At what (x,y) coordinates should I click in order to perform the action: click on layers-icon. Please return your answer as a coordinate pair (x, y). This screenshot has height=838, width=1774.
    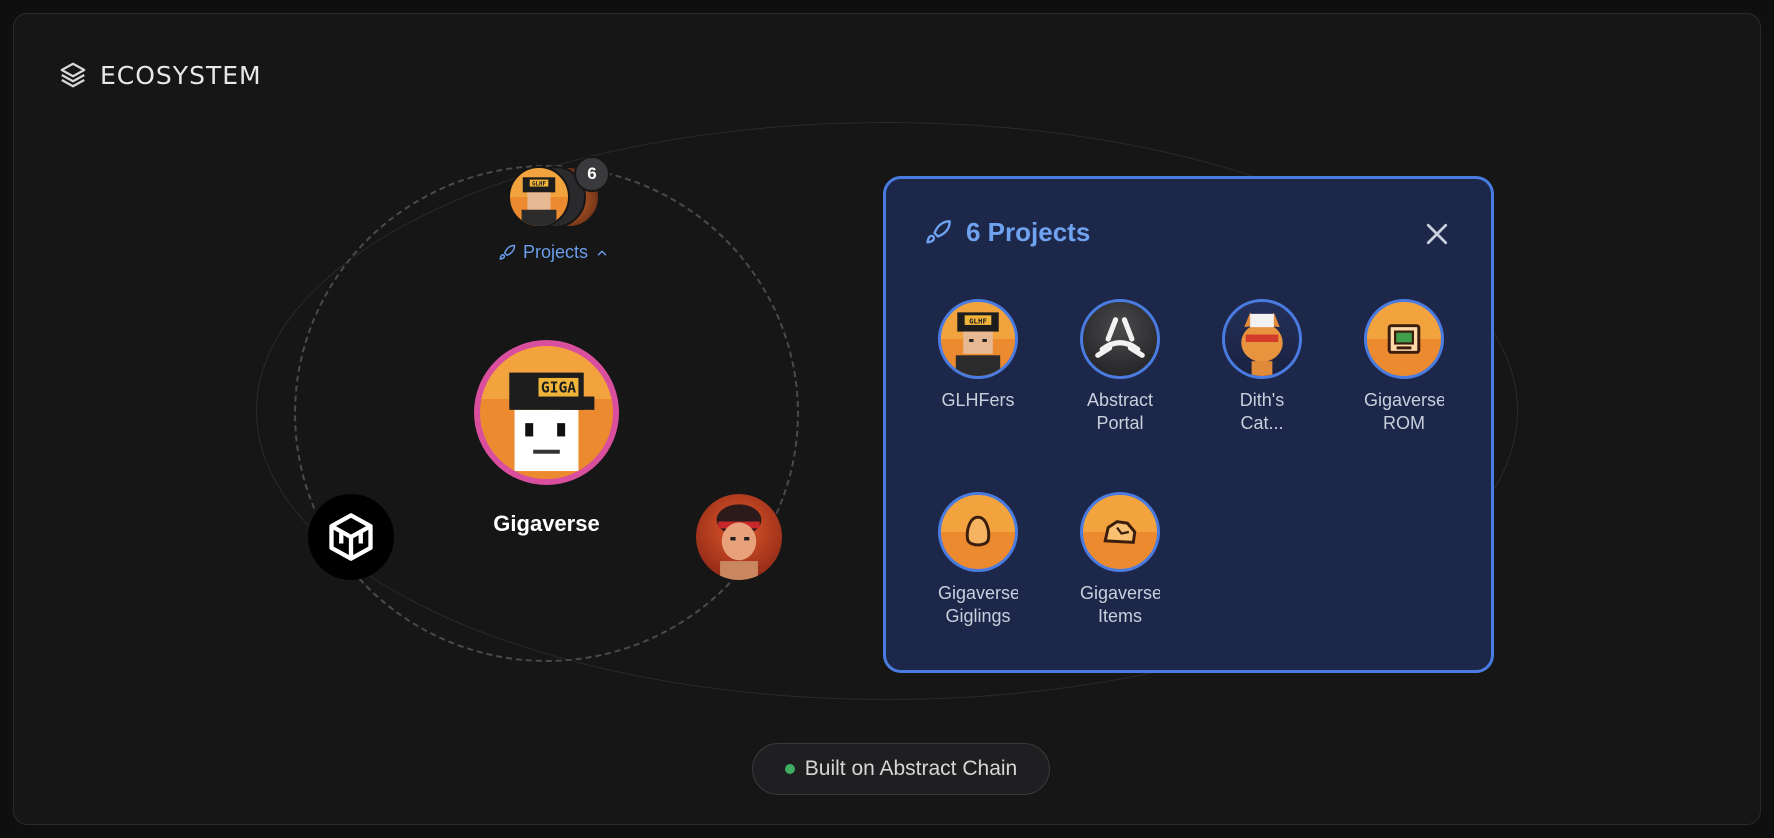
    Looking at the image, I should click on (73, 75).